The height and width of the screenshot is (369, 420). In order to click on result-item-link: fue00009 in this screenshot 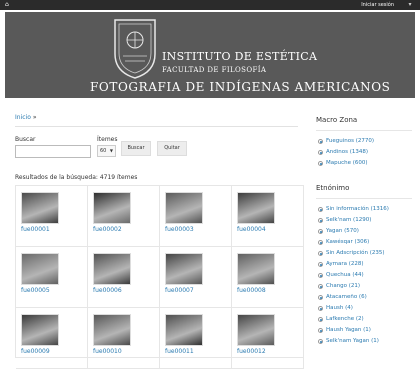, I will do `click(35, 351)`.